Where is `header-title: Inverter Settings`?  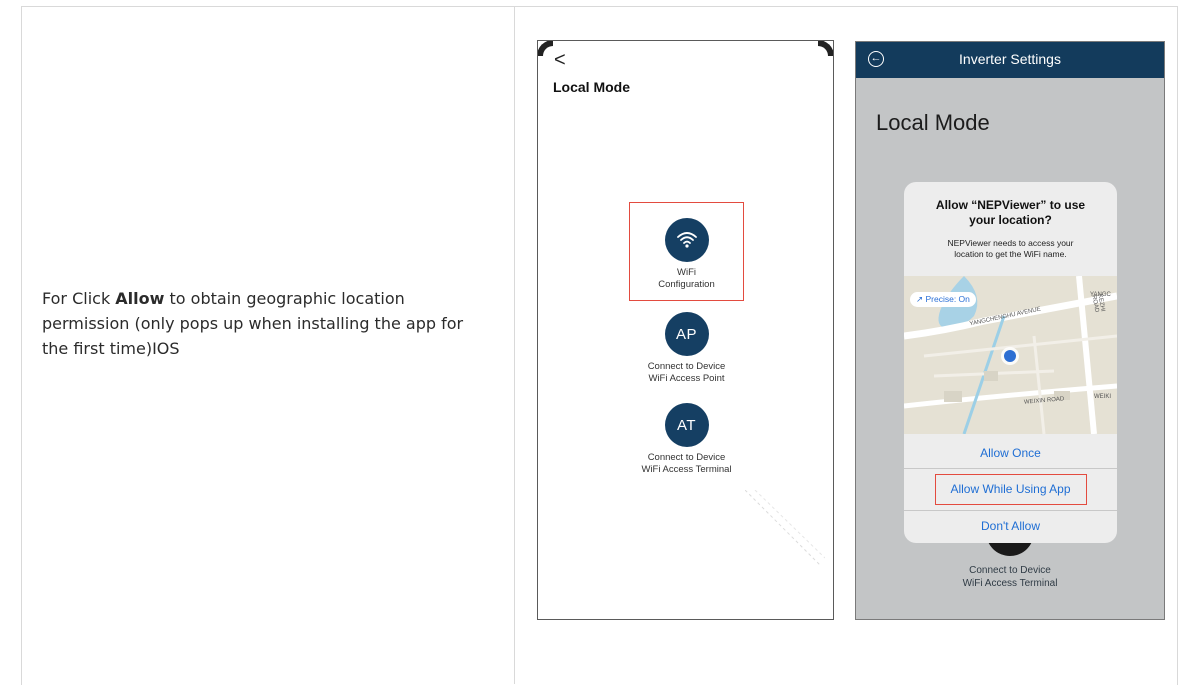 header-title: Inverter Settings is located at coordinates (1010, 59).